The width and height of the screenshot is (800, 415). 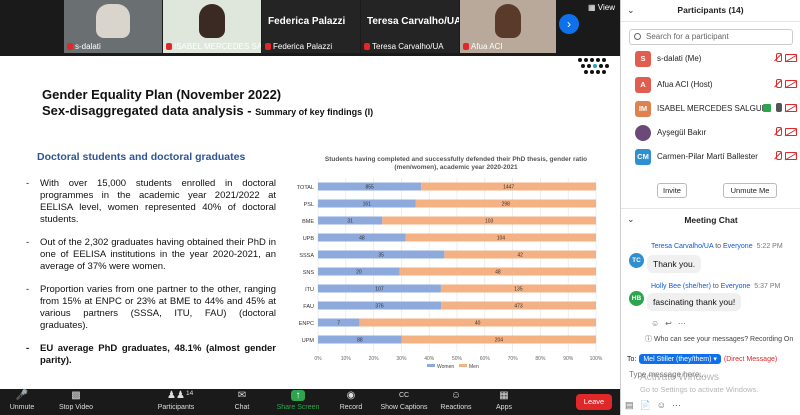 What do you see at coordinates (636, 260) in the screenshot?
I see `avatar: TC` at bounding box center [636, 260].